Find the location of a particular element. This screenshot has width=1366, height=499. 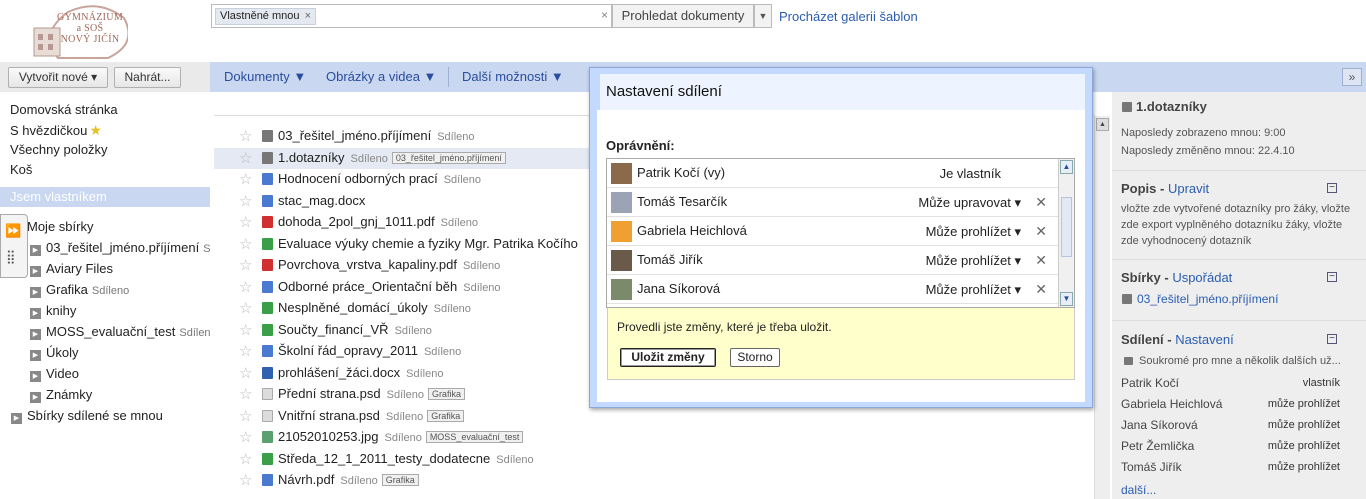

file-name: Přední strana.psd Sdíleno Grafika is located at coordinates (371, 393).